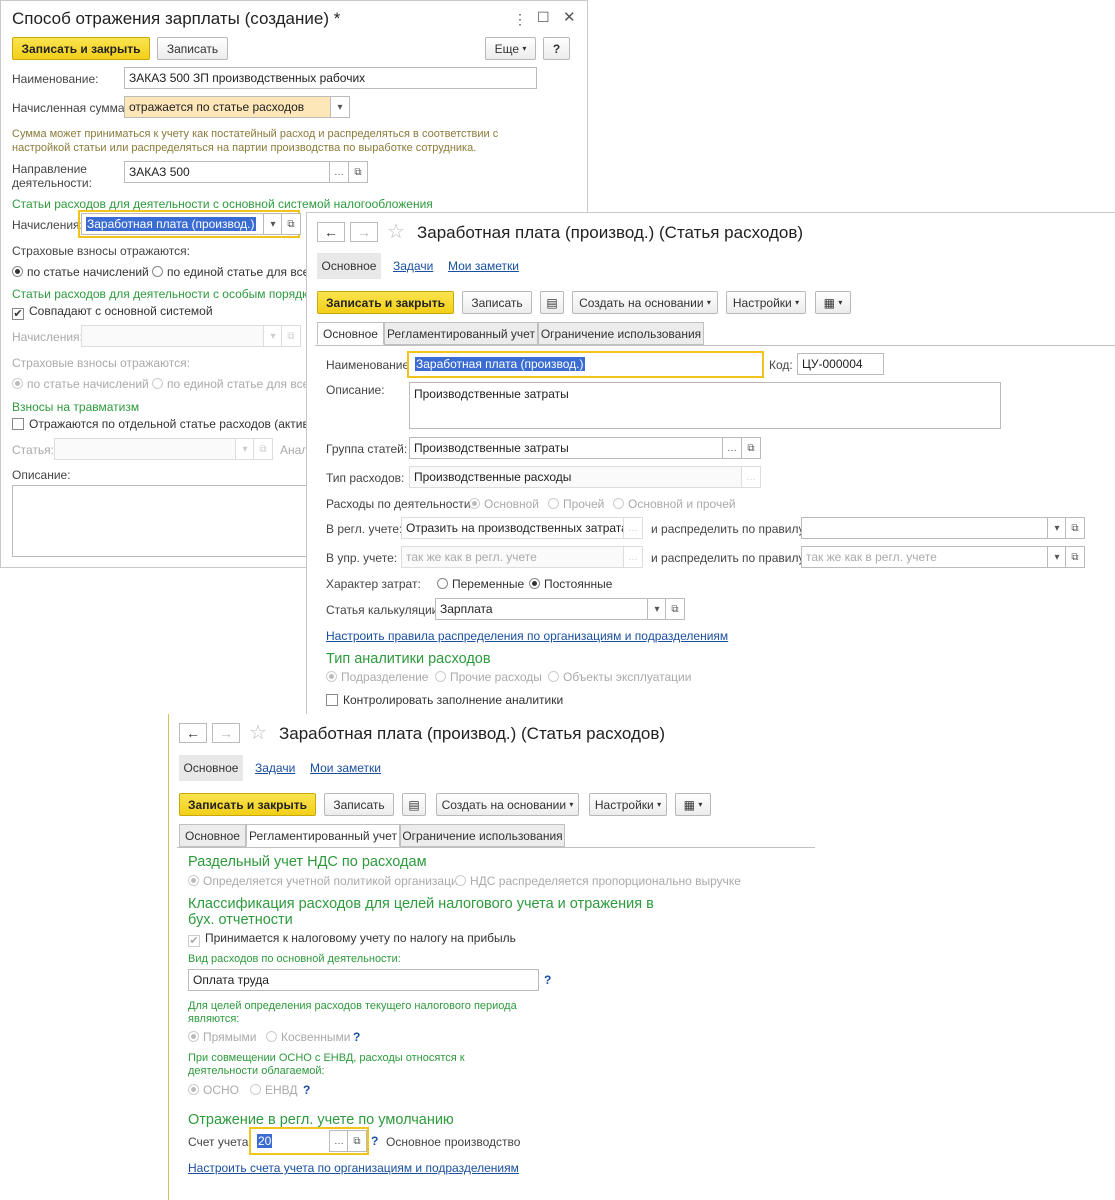 This screenshot has height=1200, width=1115. I want to click on expense-kind-field: Оплата труда, so click(363, 980).